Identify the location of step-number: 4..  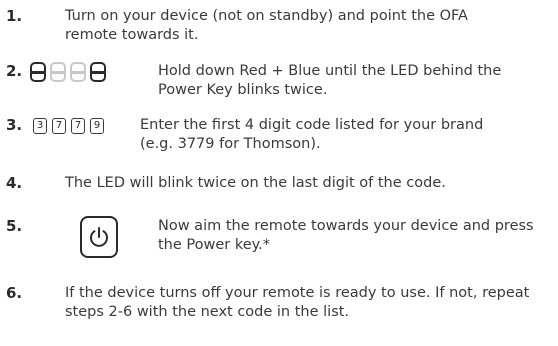
(14, 183).